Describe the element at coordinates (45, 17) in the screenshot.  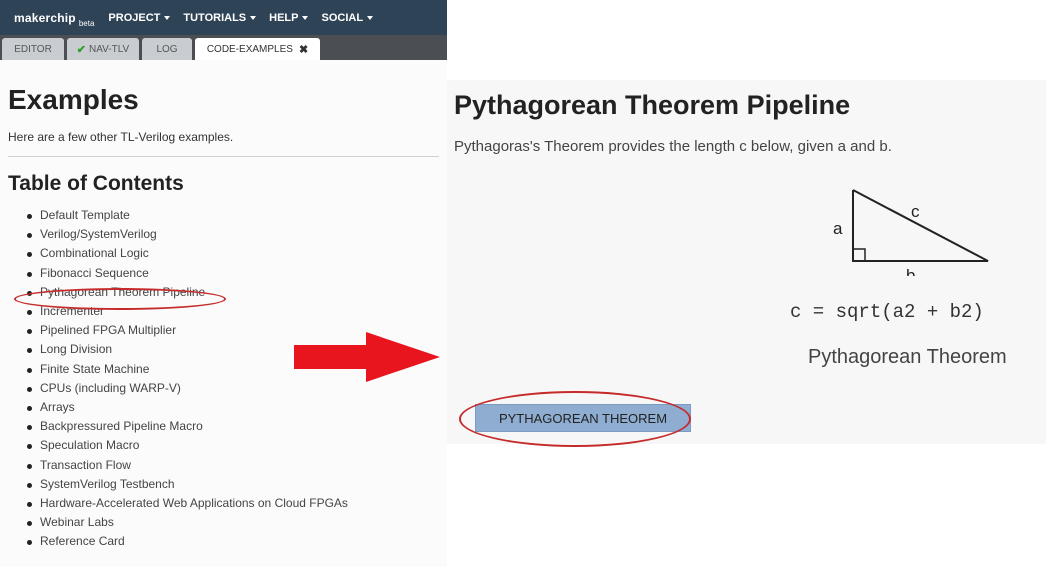
I see `logo-text: makerchip` at that location.